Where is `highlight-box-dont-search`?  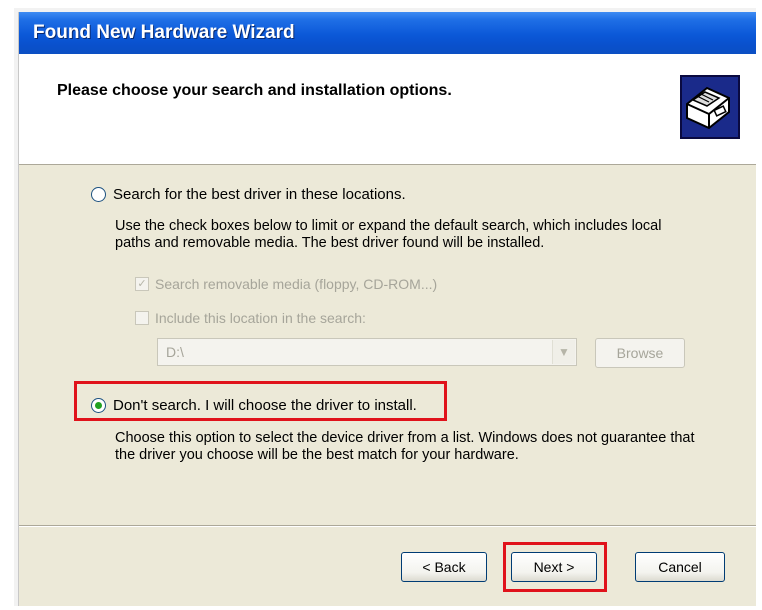 highlight-box-dont-search is located at coordinates (260, 401).